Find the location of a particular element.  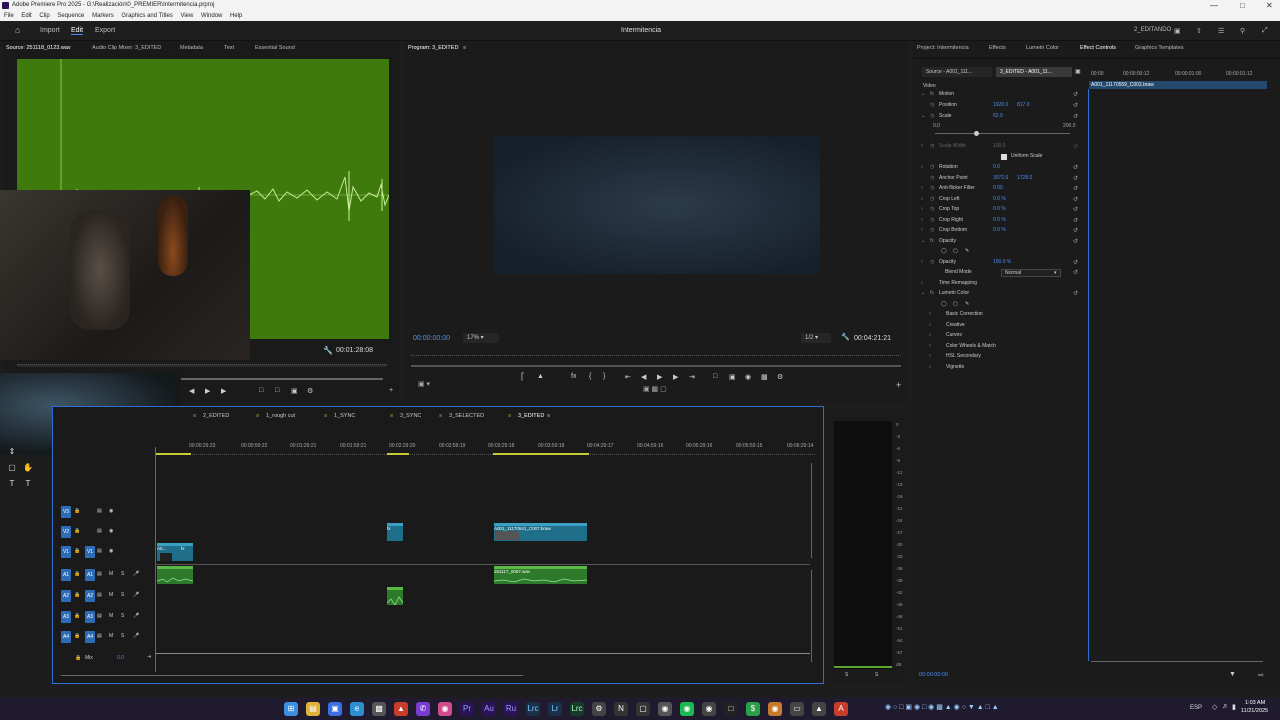

ec-row-time-remap: › Time Remapping is located at coordinates (998, 285).